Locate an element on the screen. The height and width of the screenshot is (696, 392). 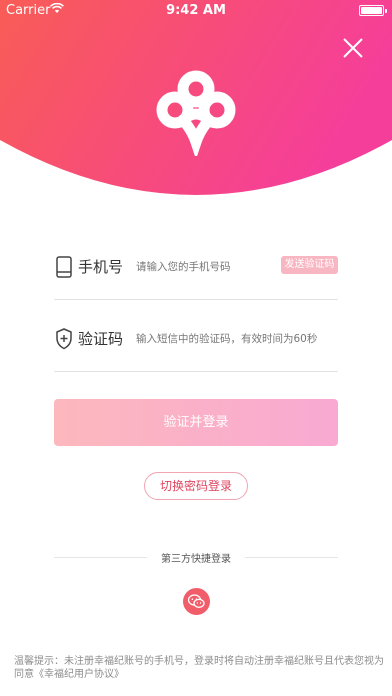
close-button is located at coordinates (353, 48).